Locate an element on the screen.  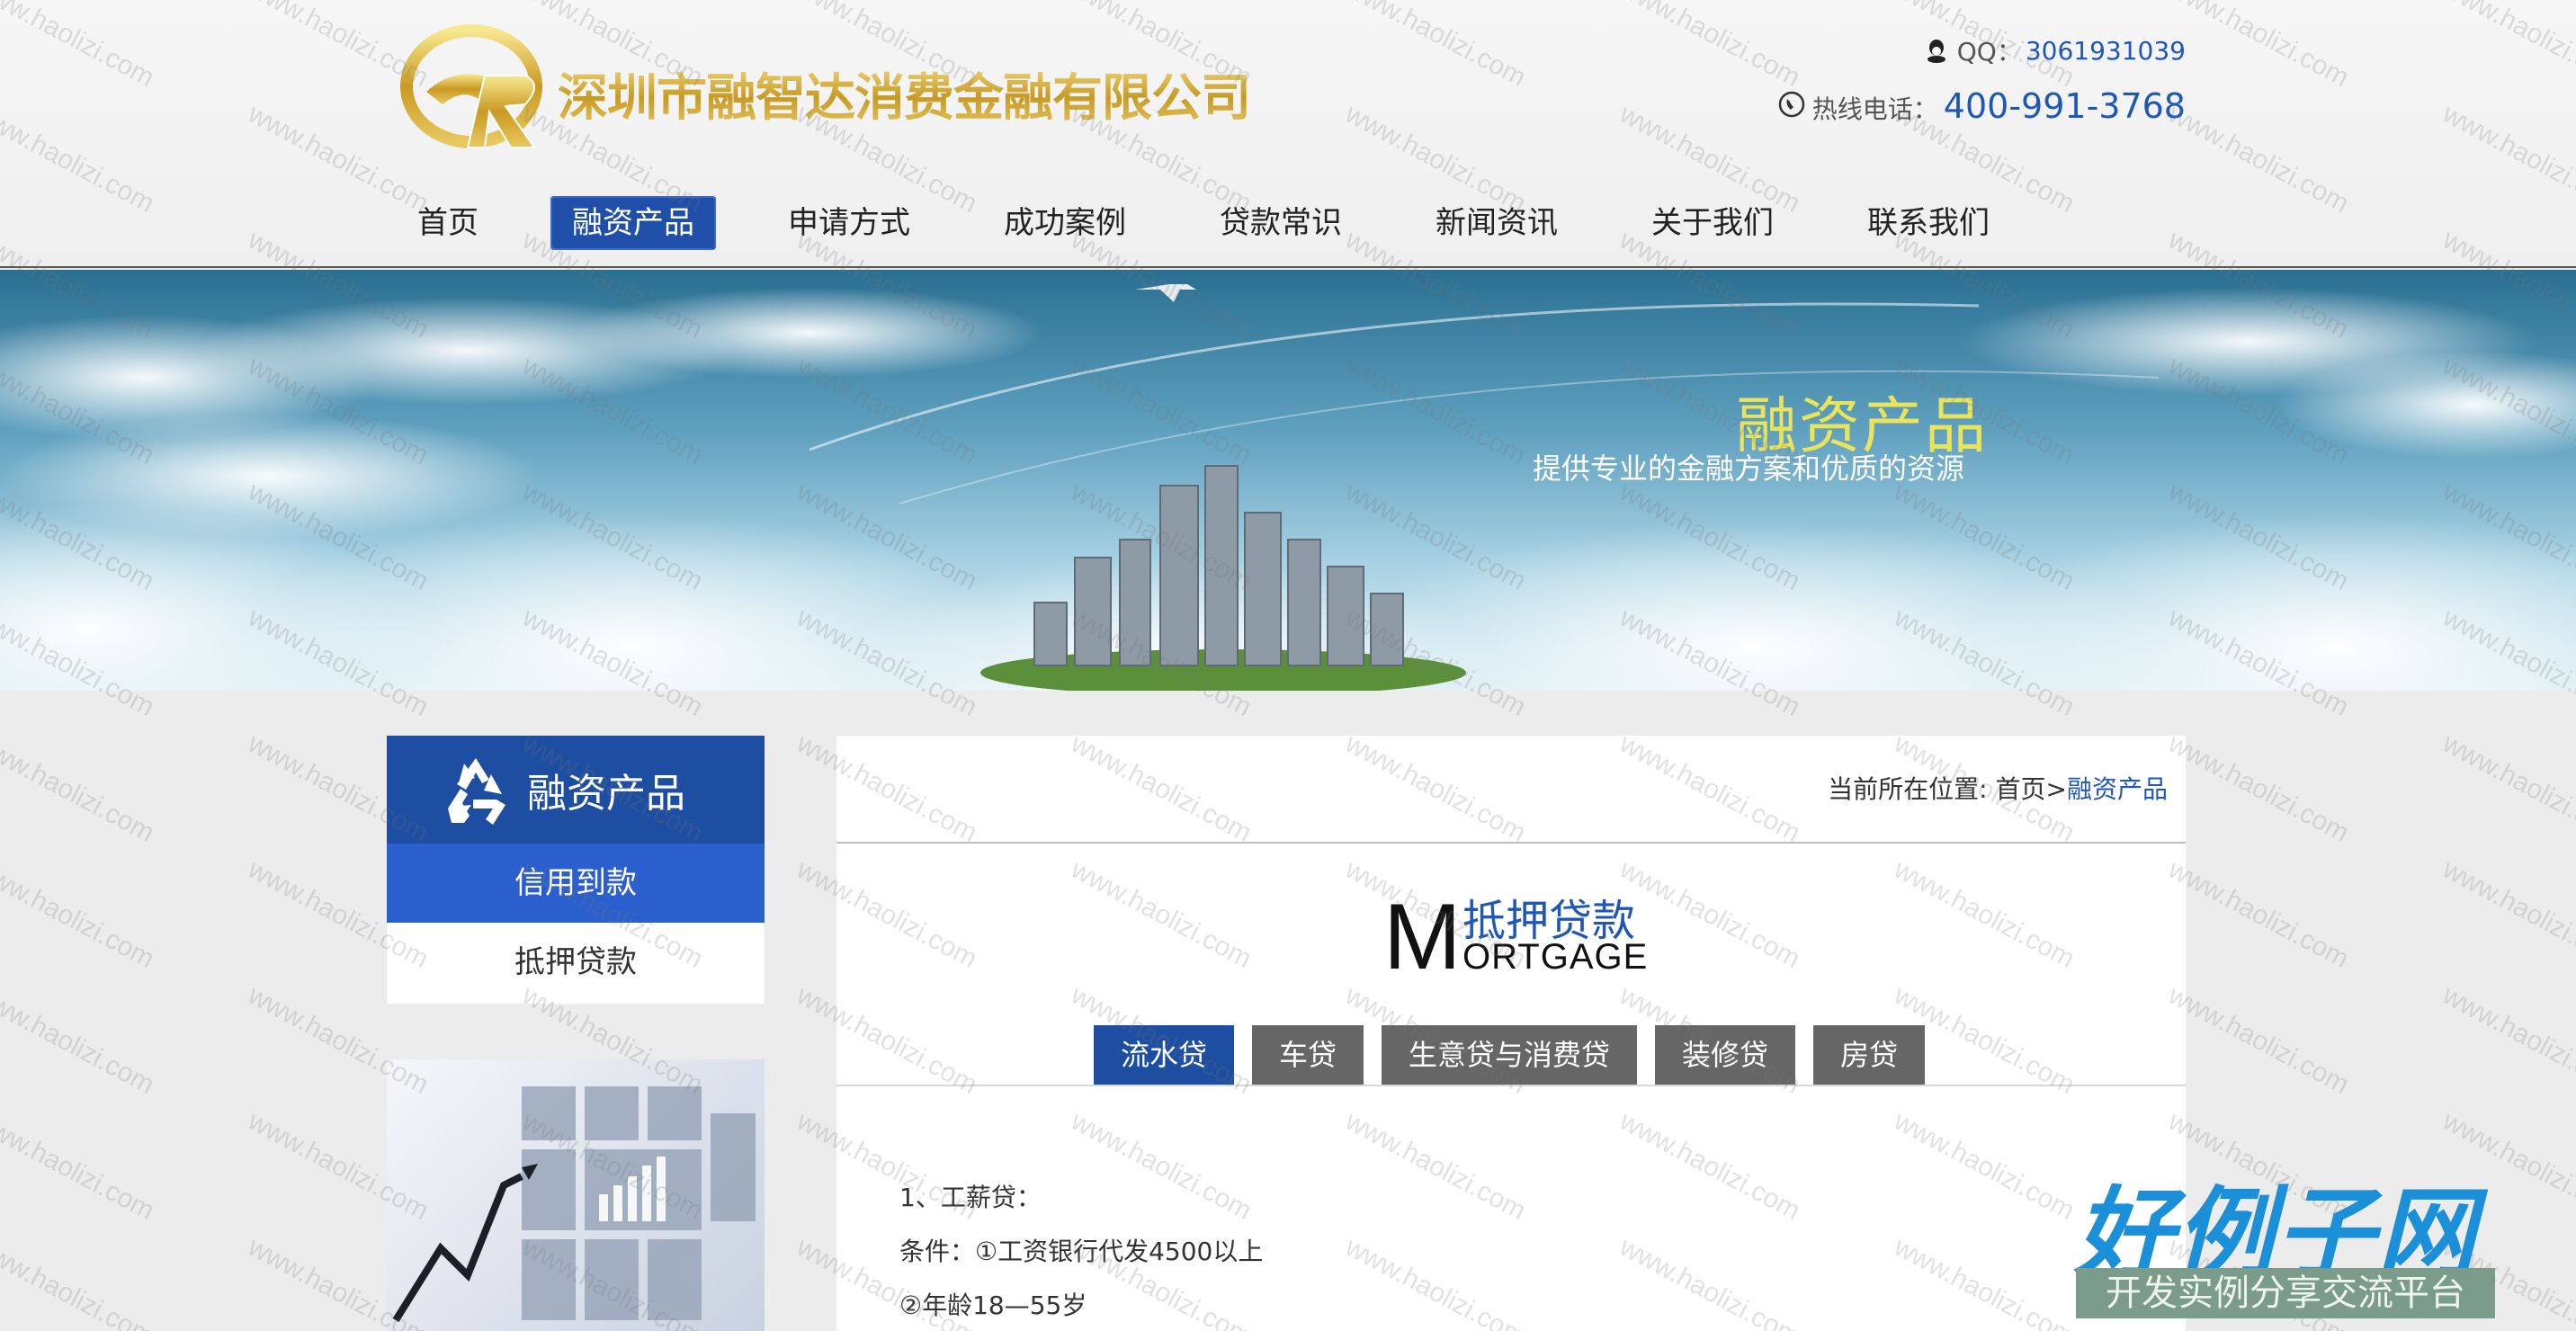
hotline-number: 400-991-3768 is located at coordinates (2065, 106).